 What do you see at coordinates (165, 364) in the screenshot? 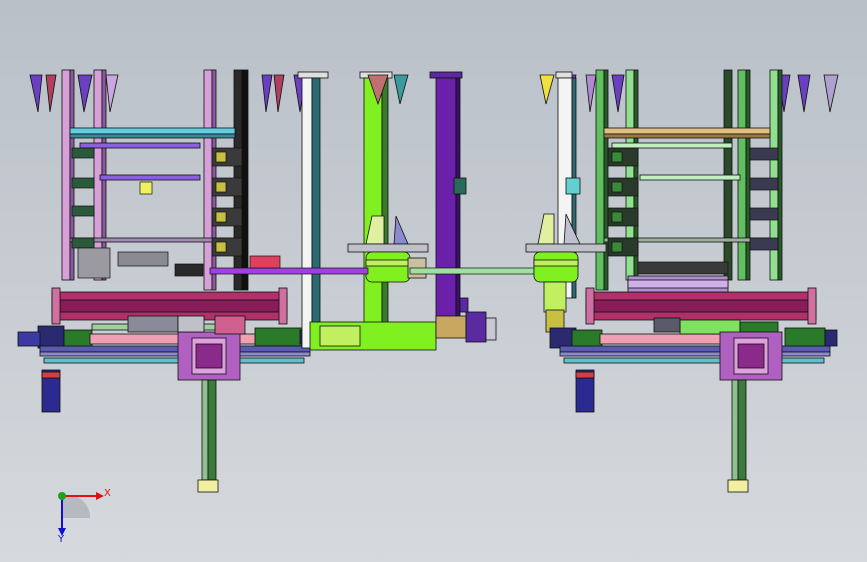
I see `left-base-assembly` at bounding box center [165, 364].